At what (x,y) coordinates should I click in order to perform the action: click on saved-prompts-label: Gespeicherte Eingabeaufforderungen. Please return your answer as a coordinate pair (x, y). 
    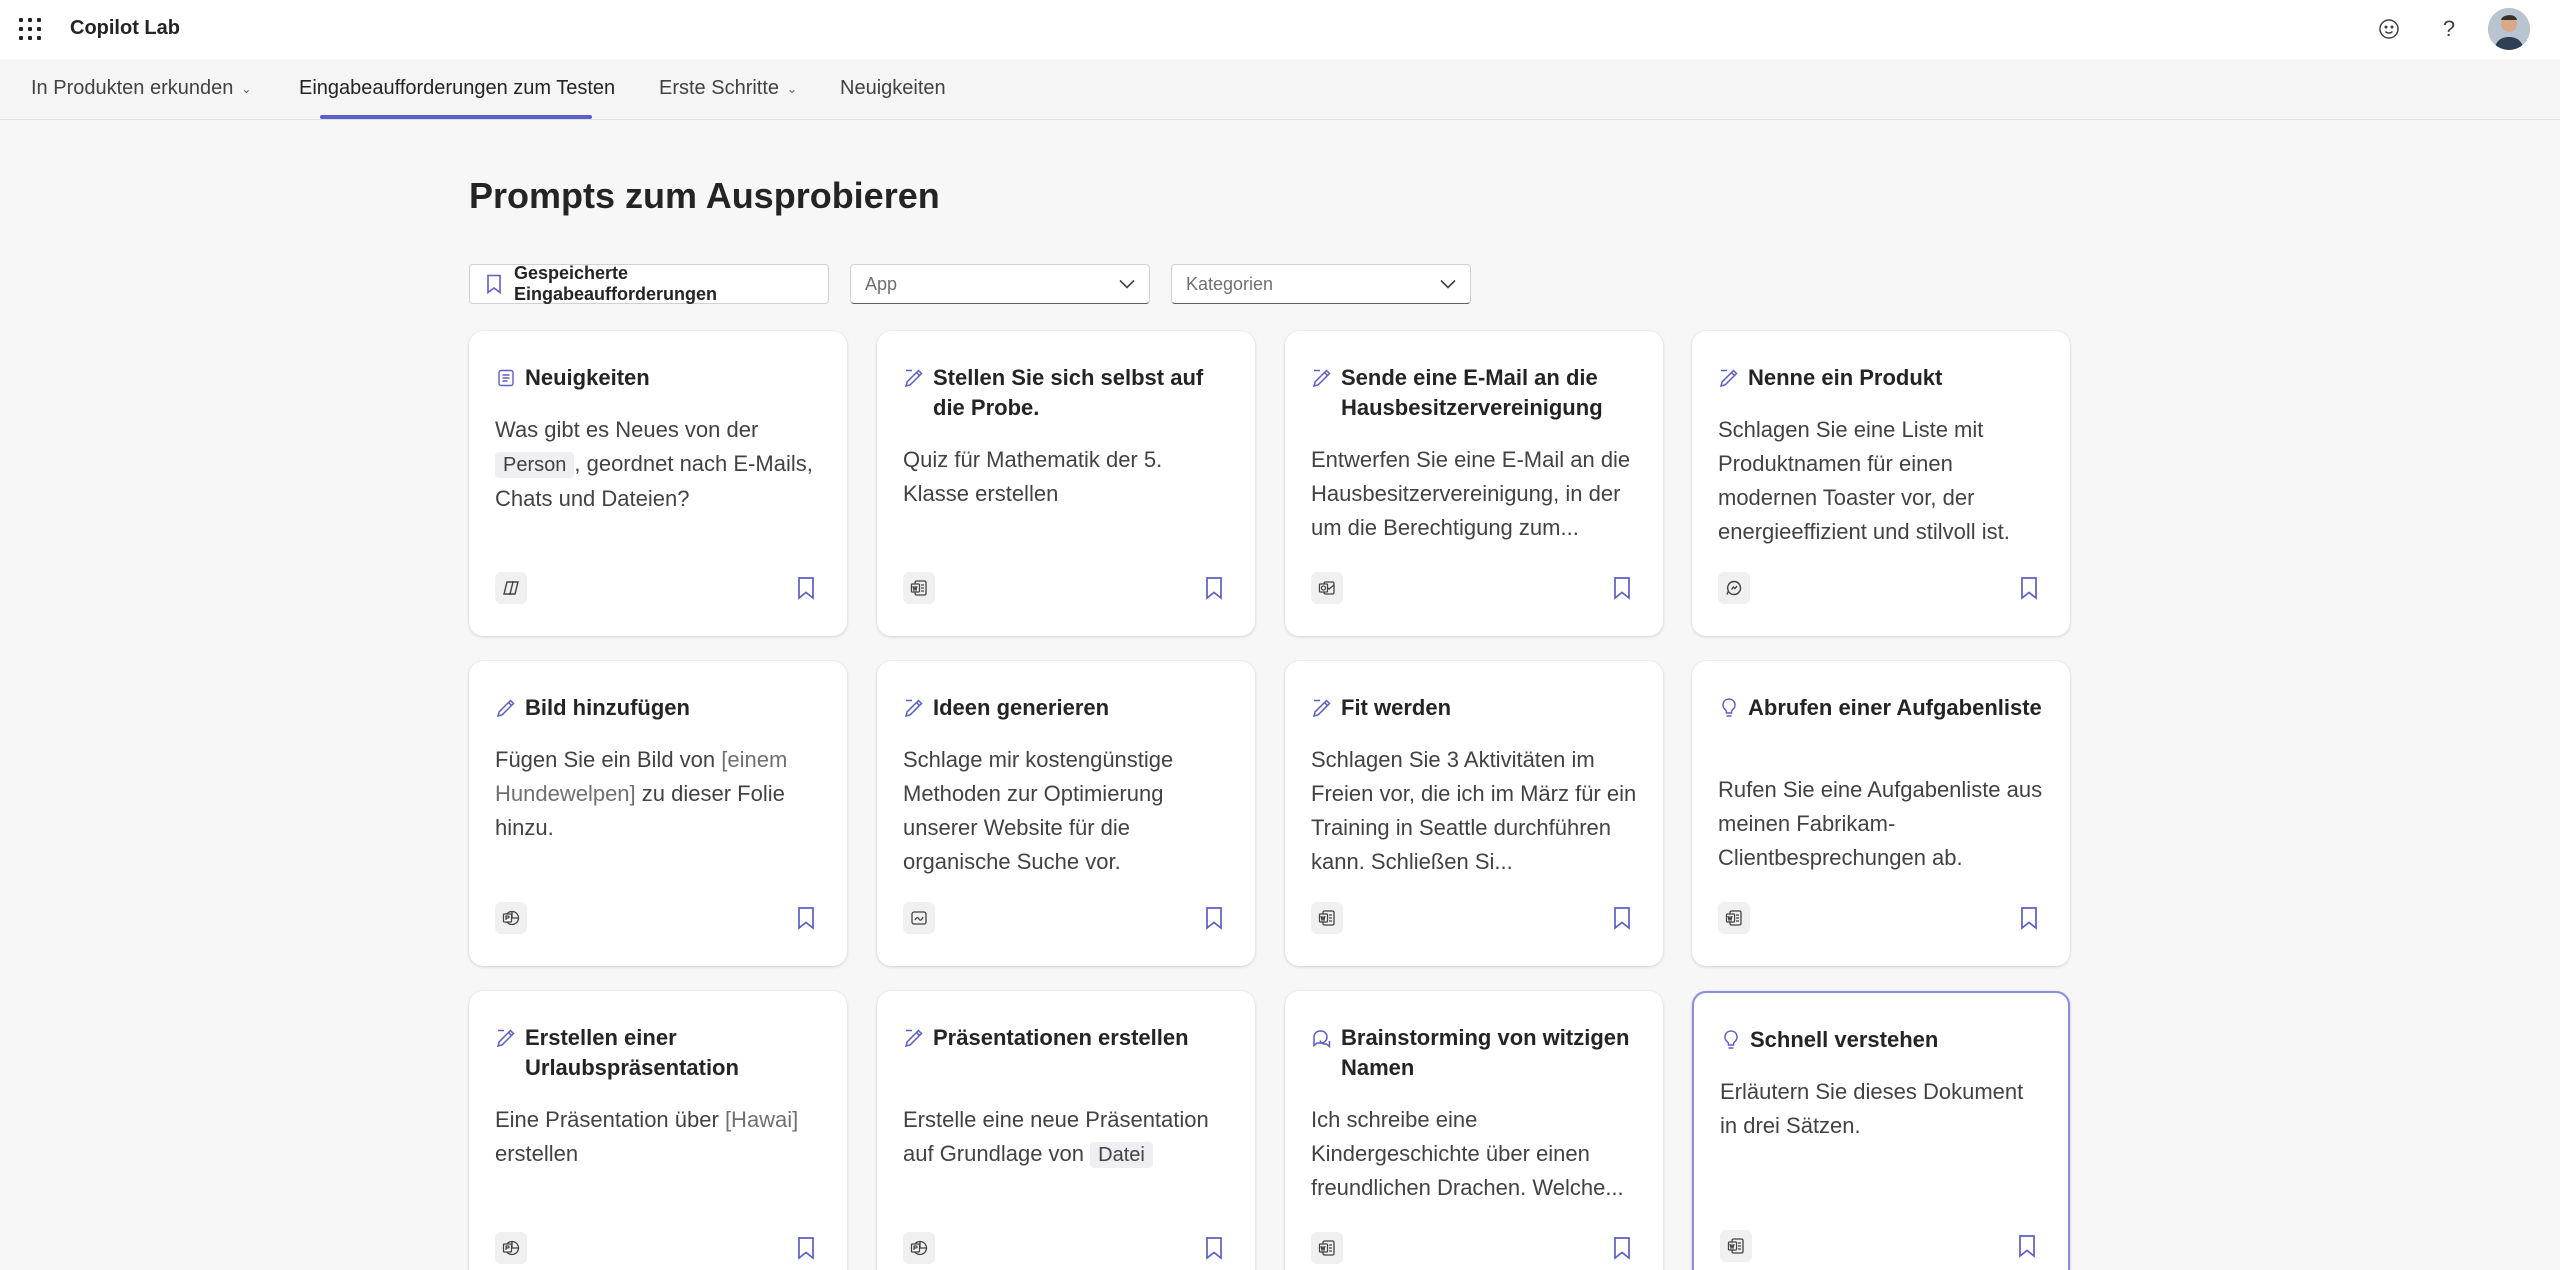
    Looking at the image, I should click on (616, 283).